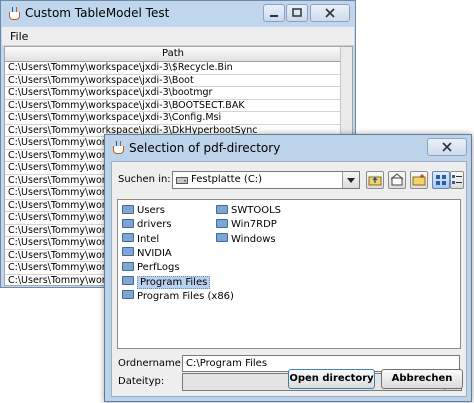  I want to click on new-folder-button, so click(419, 180).